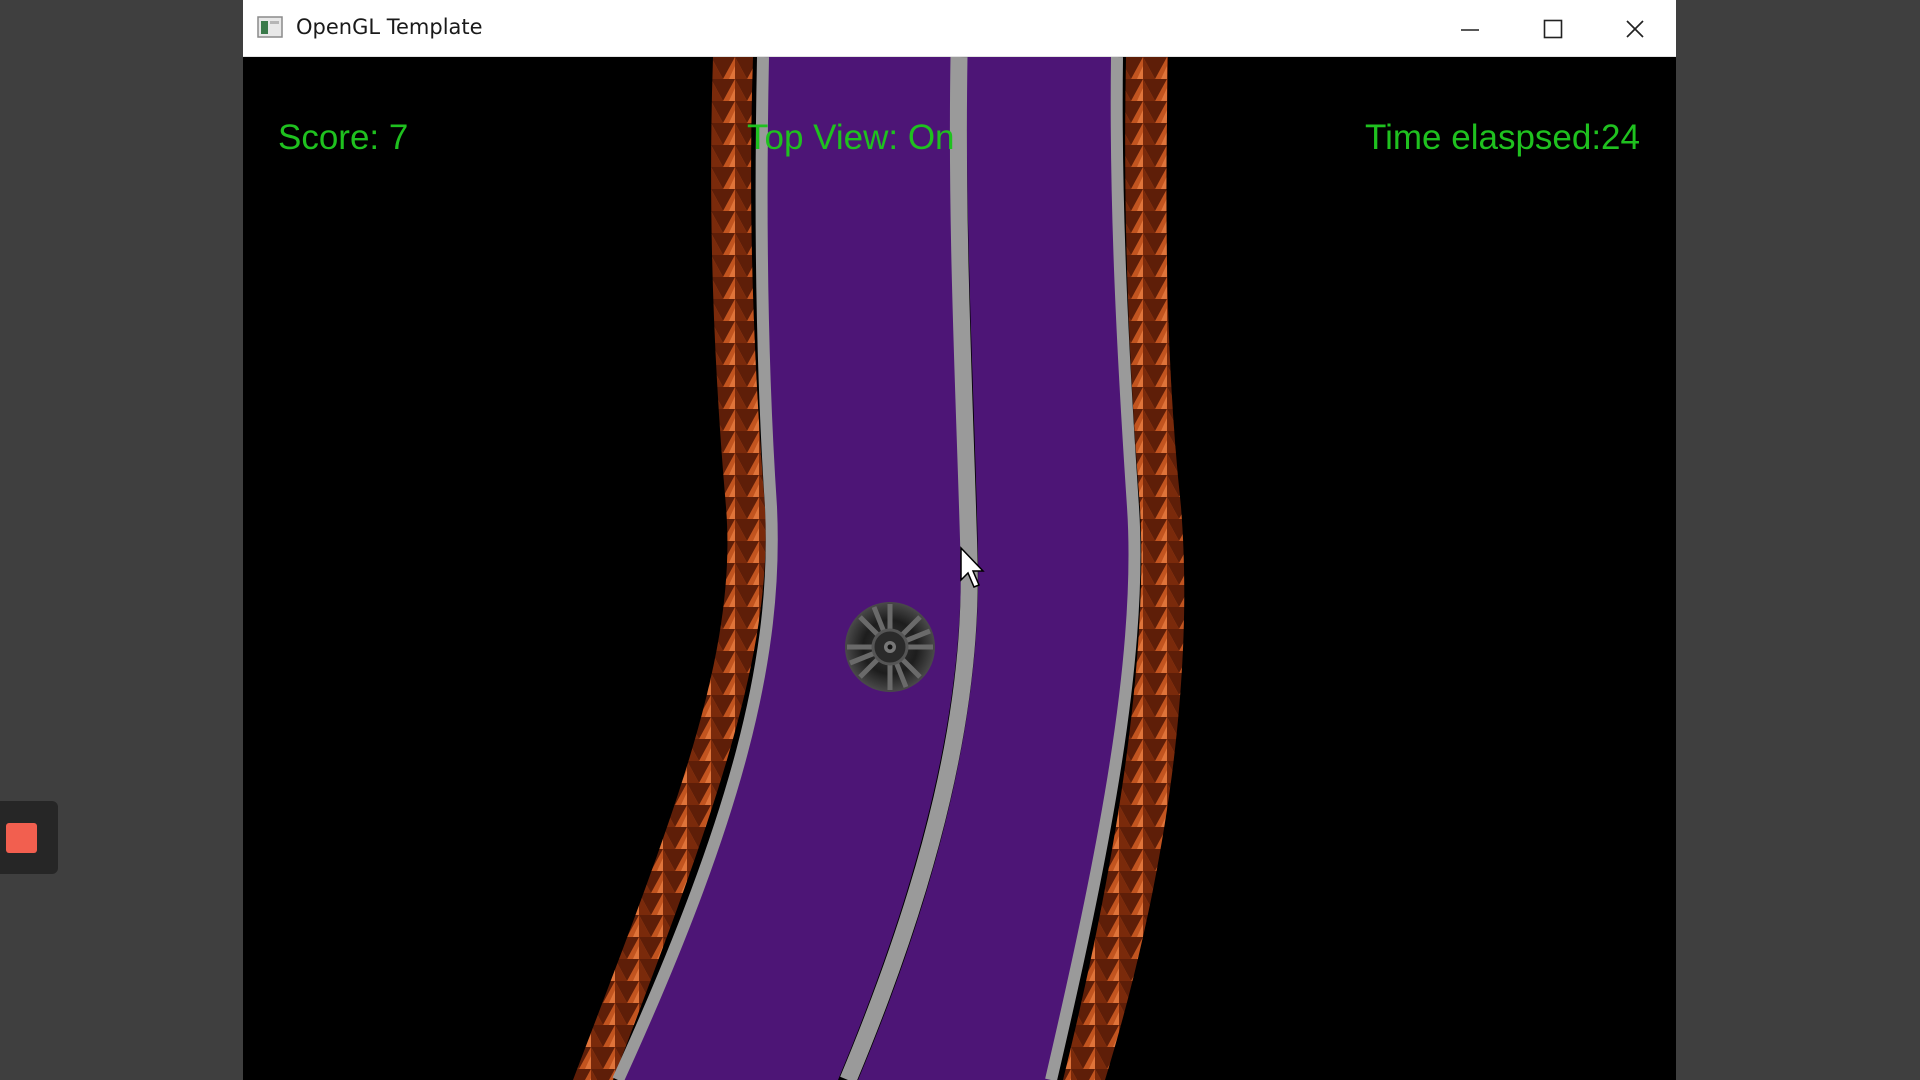 This screenshot has height=1080, width=1920. What do you see at coordinates (851, 137) in the screenshot?
I see `top-view-label: Top View: On` at bounding box center [851, 137].